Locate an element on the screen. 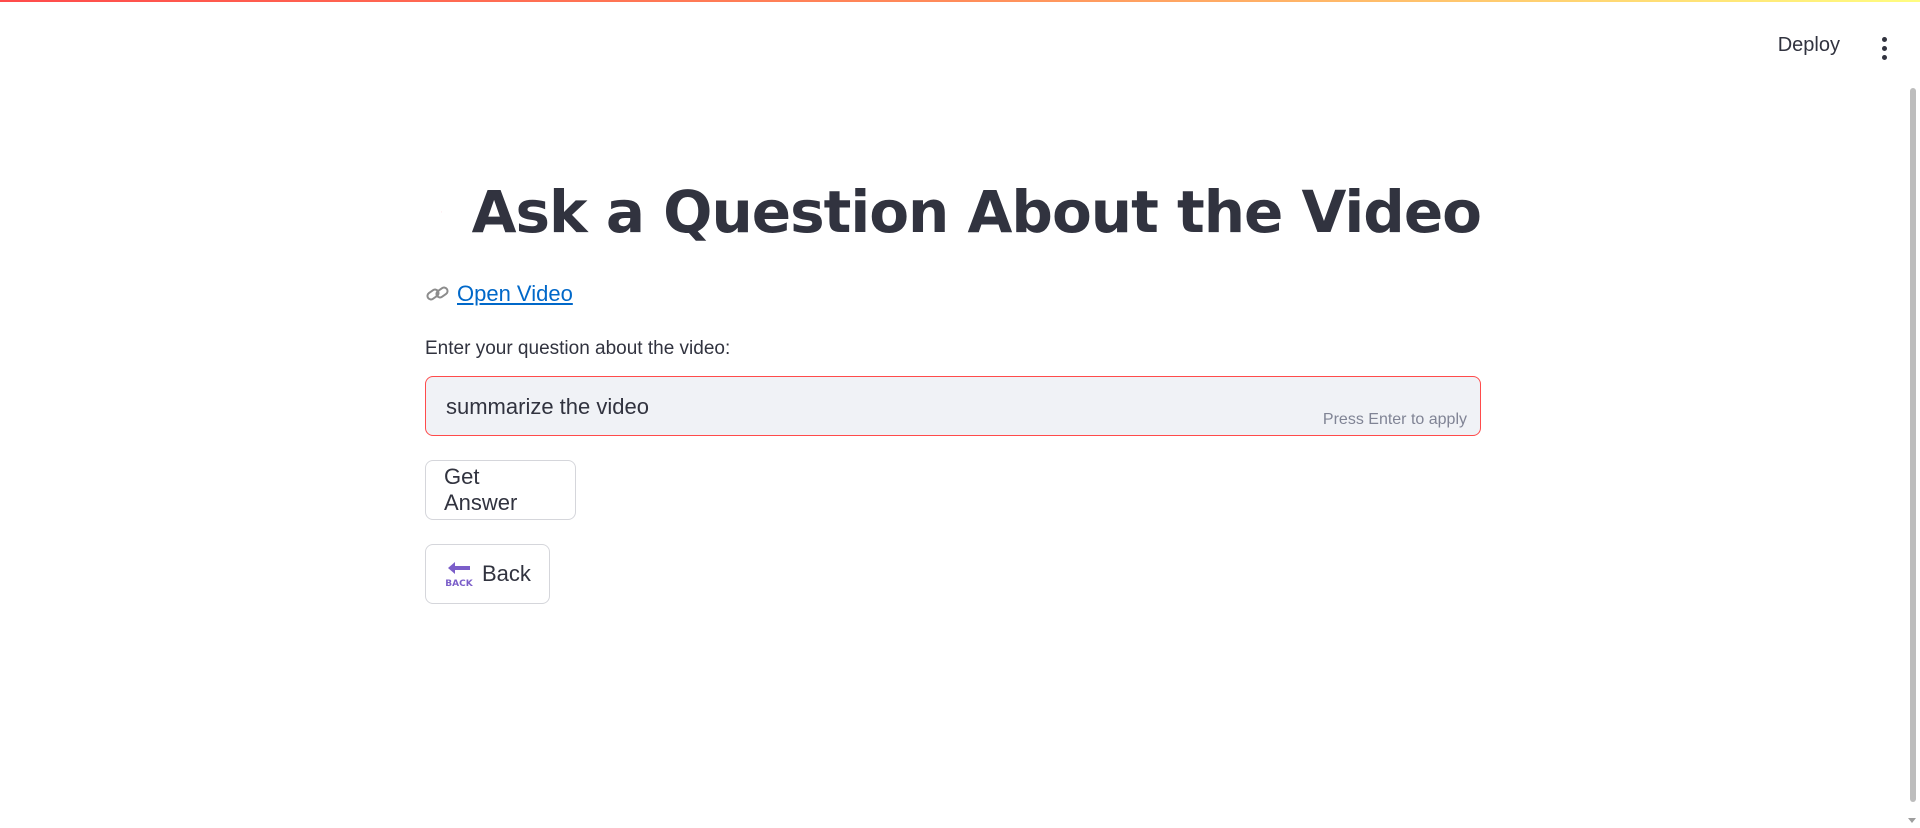  question-field-label: Enter your question about the video: is located at coordinates (578, 348).